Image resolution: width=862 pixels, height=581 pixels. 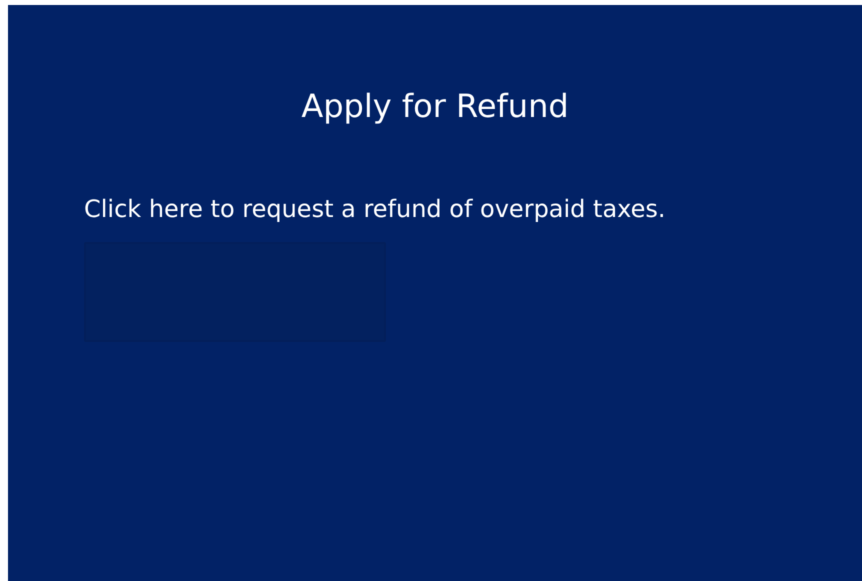 I want to click on card-description: Click here to request a refund of overpaid taxes., so click(x=375, y=209).